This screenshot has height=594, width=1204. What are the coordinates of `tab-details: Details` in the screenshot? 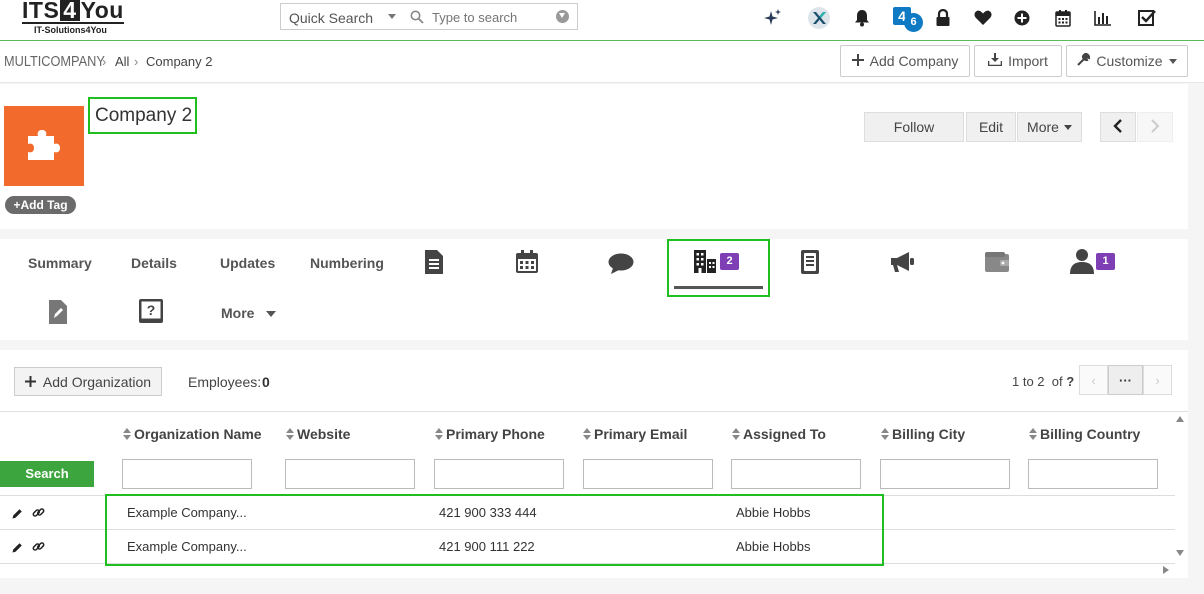 It's located at (154, 263).